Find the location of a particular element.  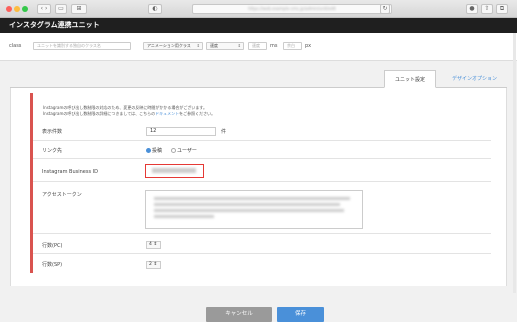

link-radio-user: ユーザー is located at coordinates (184, 150).